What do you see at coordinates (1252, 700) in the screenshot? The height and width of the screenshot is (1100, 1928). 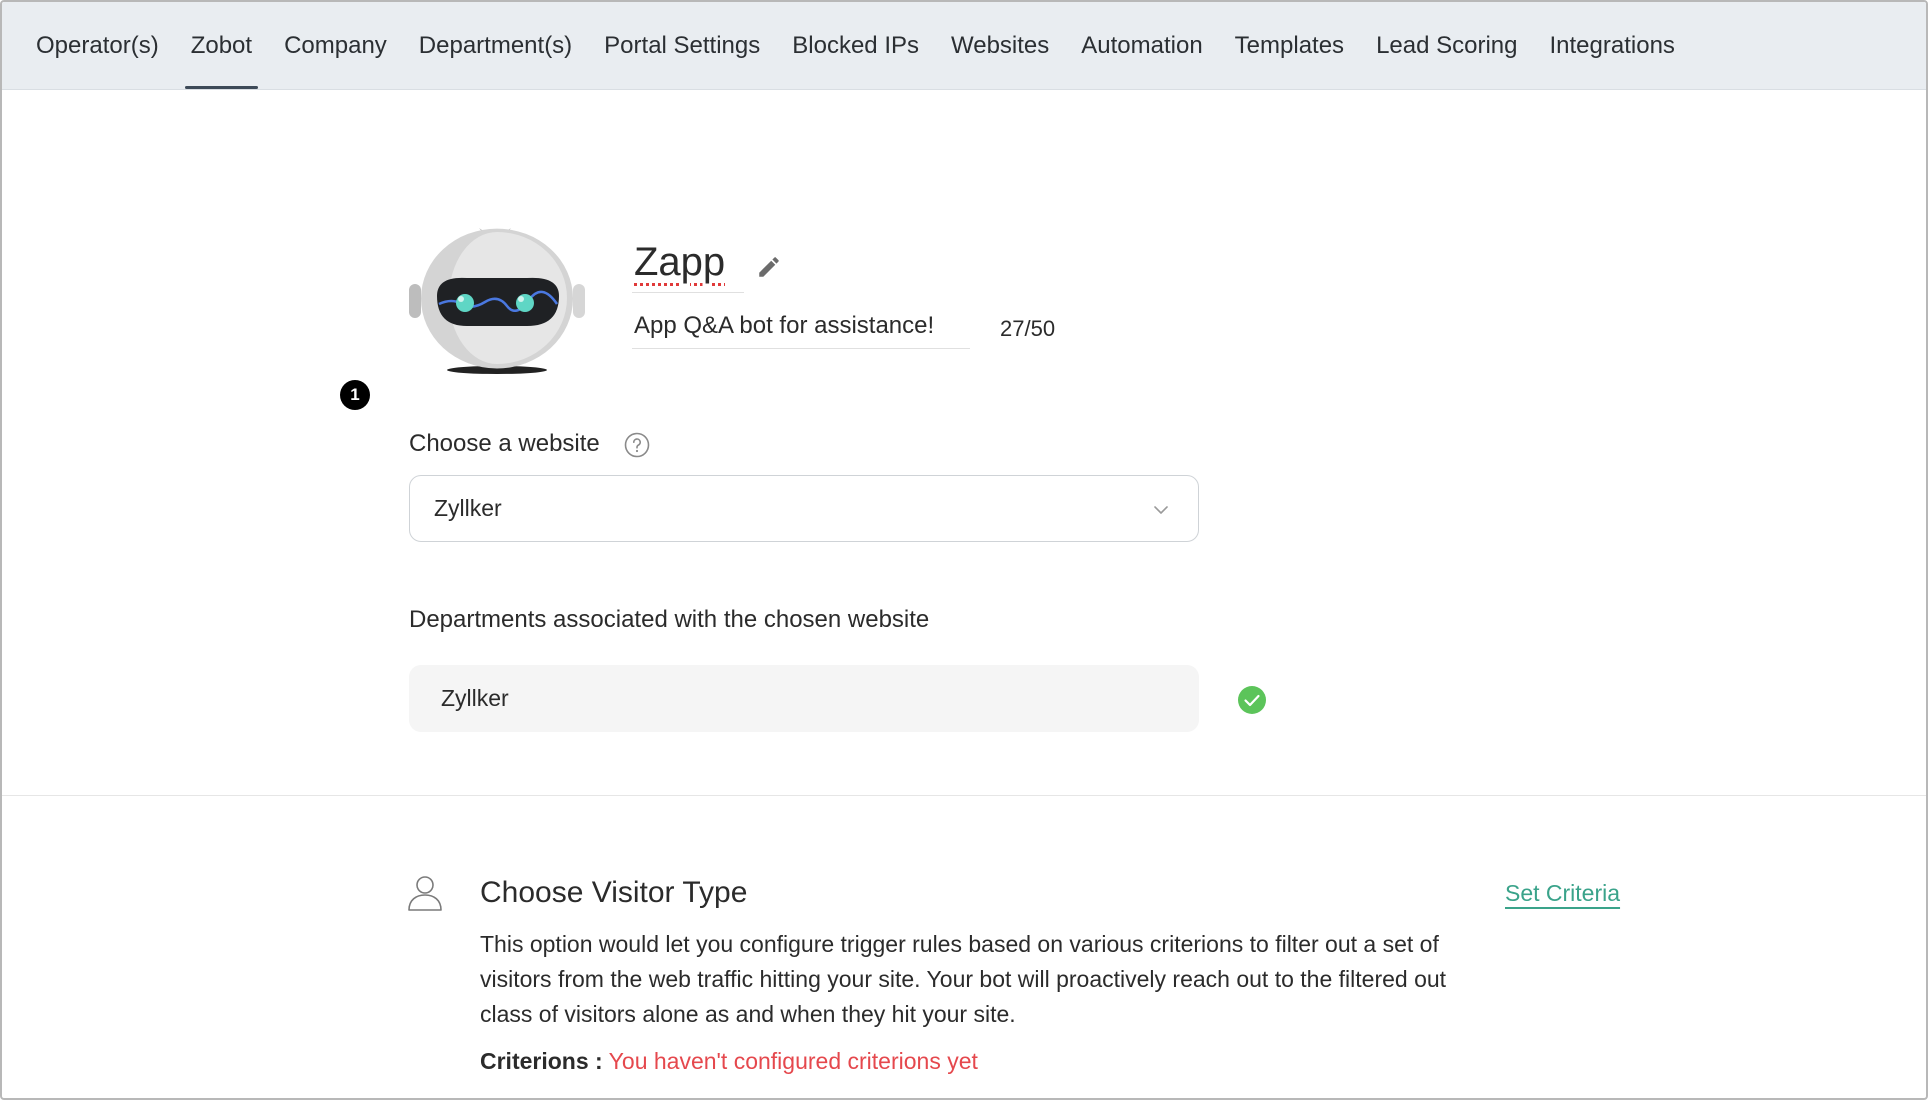 I see `check-circle-icon` at bounding box center [1252, 700].